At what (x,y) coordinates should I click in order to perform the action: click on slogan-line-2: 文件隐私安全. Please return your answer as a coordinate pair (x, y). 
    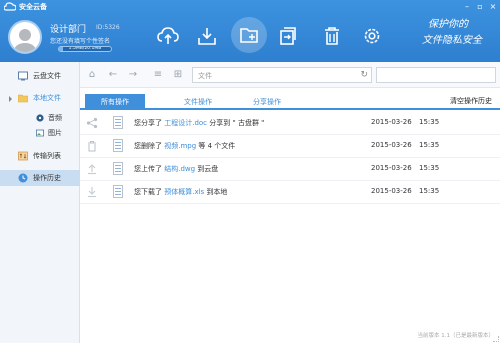
    Looking at the image, I should click on (452, 40).